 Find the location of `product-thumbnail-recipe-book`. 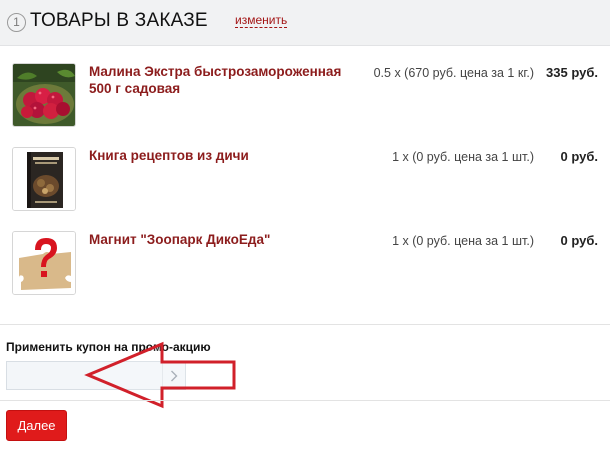

product-thumbnail-recipe-book is located at coordinates (44, 179).